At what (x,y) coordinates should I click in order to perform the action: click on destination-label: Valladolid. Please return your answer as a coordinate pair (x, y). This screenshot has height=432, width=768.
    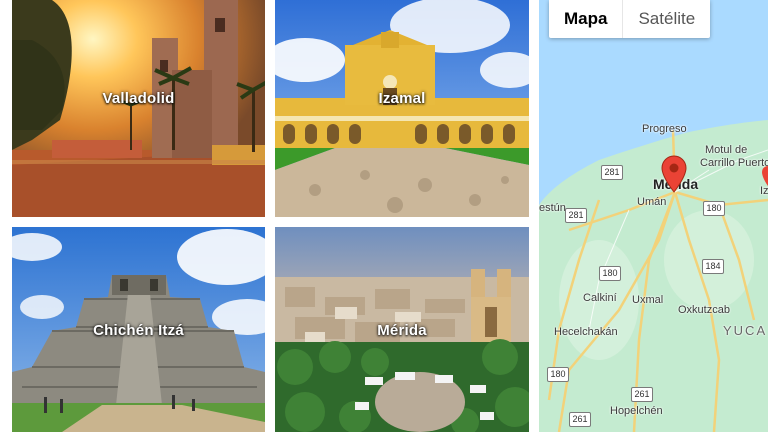
    Looking at the image, I should click on (138, 98).